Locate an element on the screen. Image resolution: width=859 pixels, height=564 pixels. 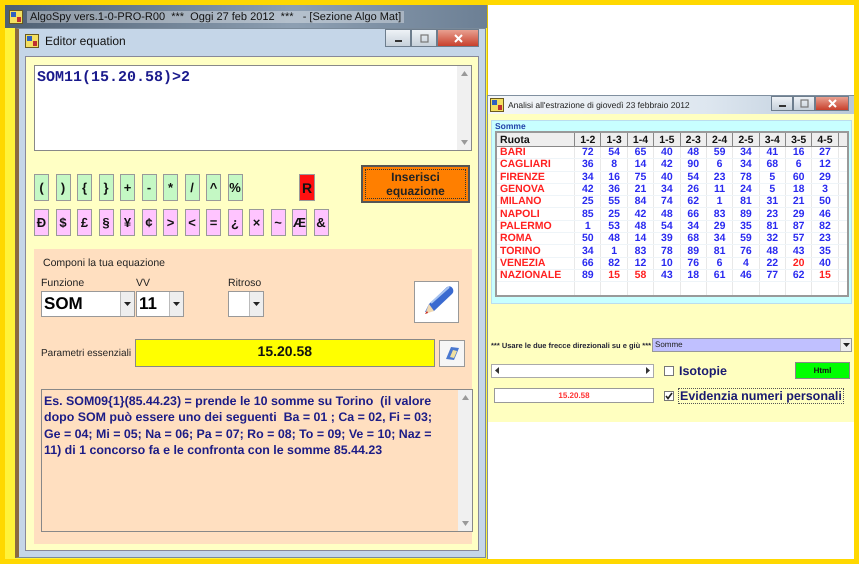
table-cell: 59 is located at coordinates (746, 238).